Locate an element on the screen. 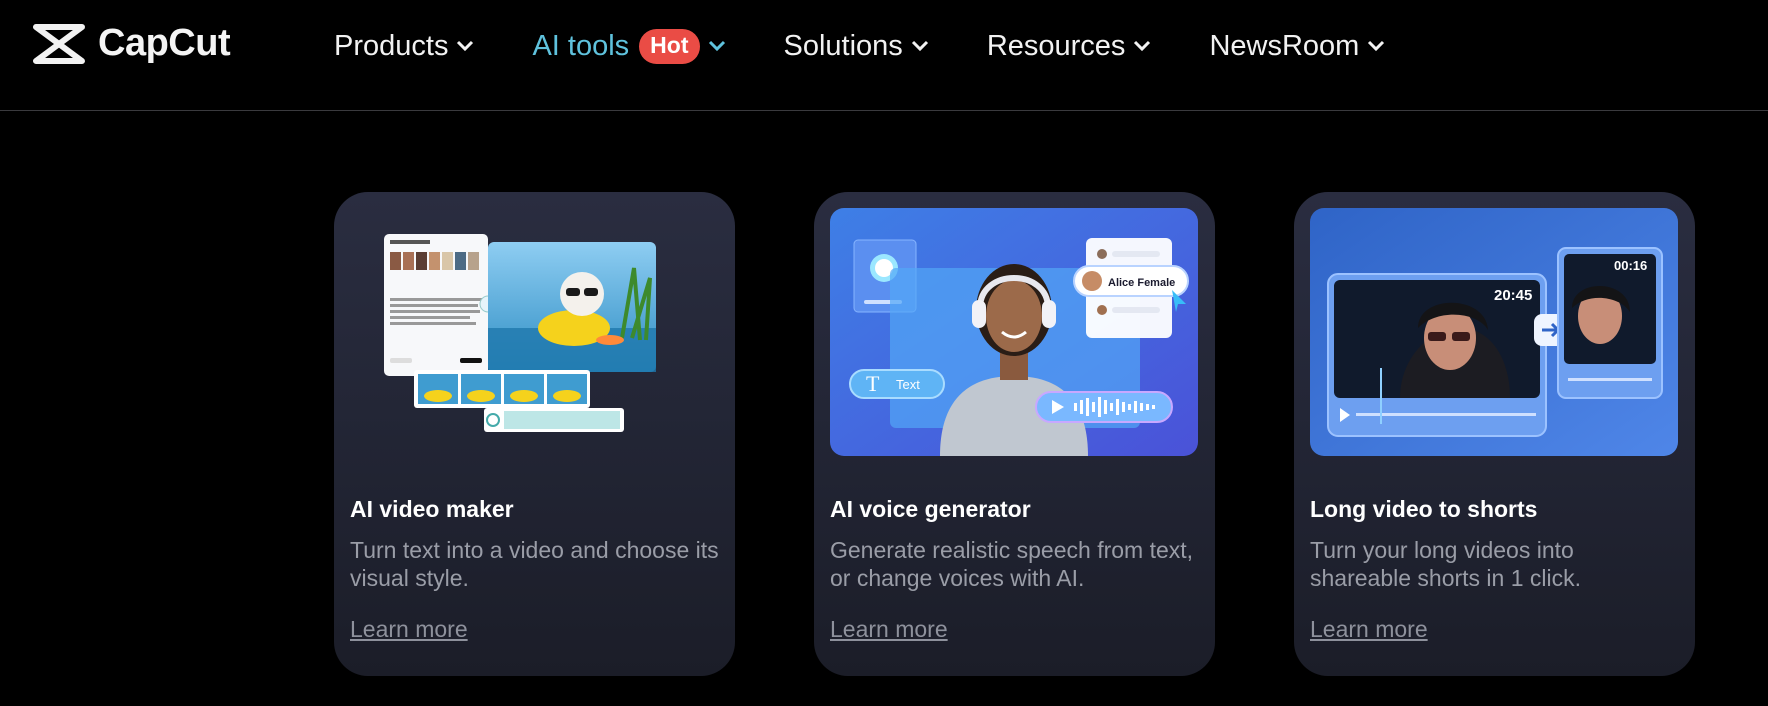  short-video-timestamp: 00:16 is located at coordinates (1630, 265).